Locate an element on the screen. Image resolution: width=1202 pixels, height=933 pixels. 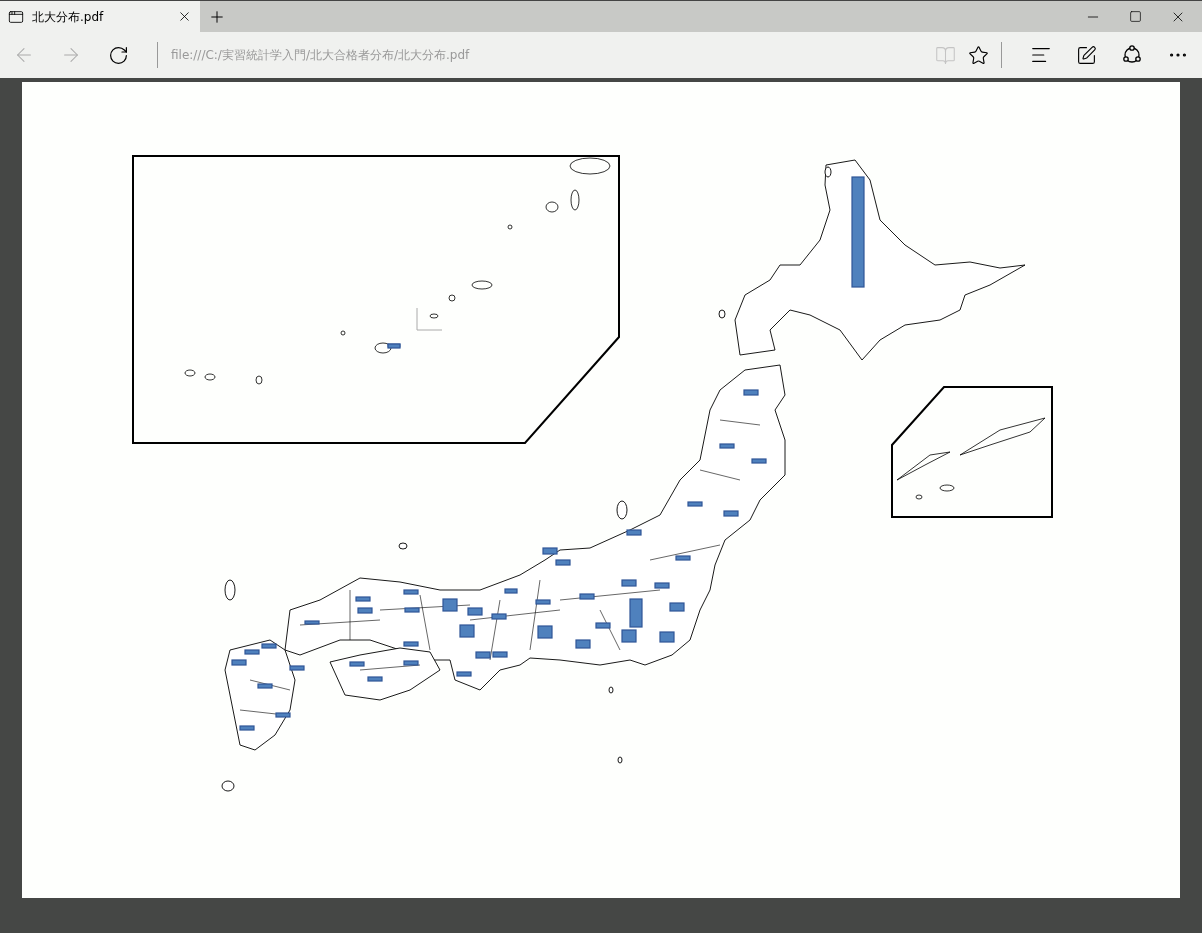
tab-title: 北大分布.pdf is located at coordinates (68, 17).